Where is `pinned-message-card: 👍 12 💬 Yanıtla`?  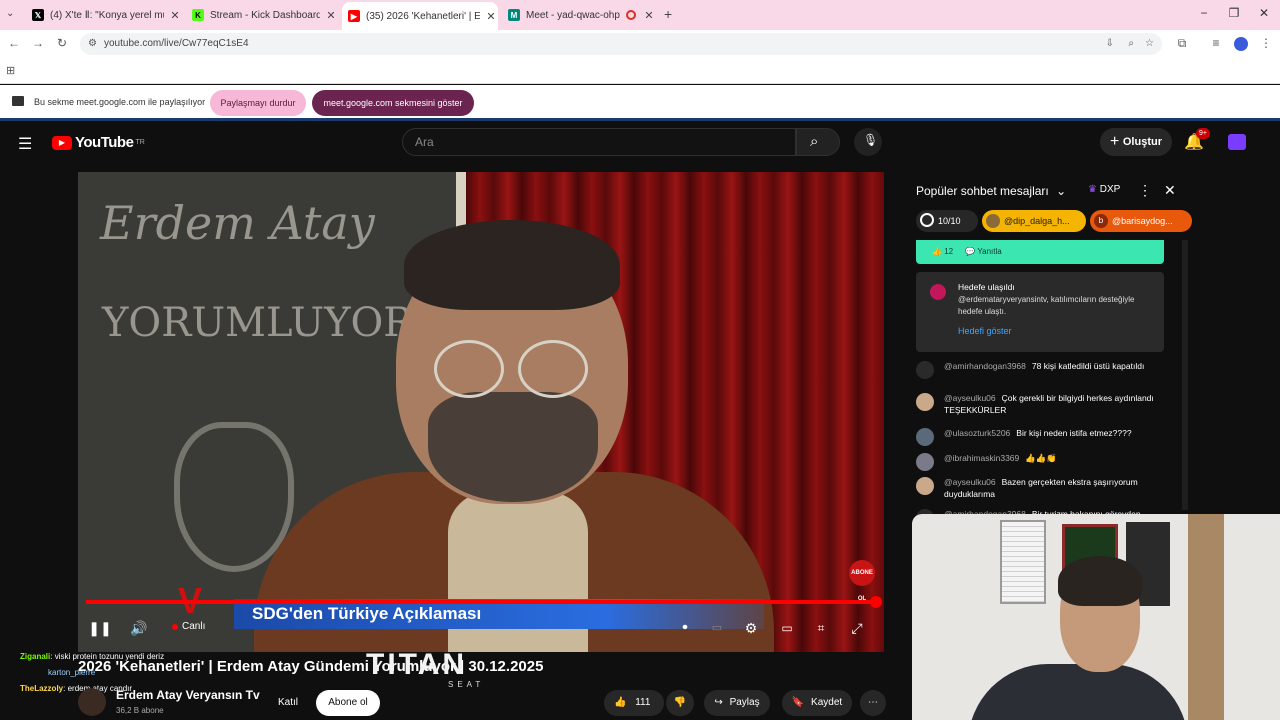 pinned-message-card: 👍 12 💬 Yanıtla is located at coordinates (1040, 252).